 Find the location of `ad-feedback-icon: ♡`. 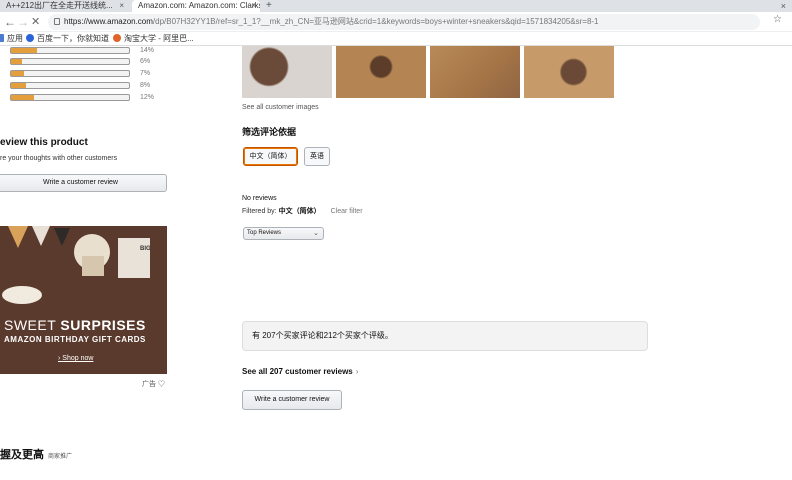

ad-feedback-icon: ♡ is located at coordinates (161, 384).